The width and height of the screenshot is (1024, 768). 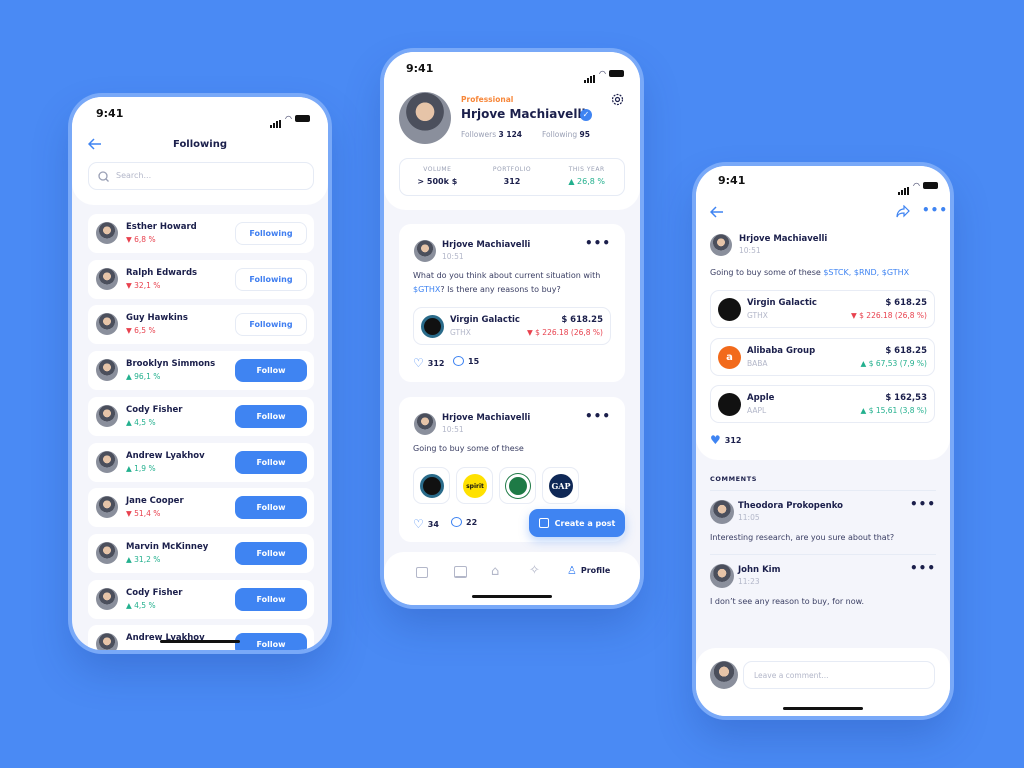 What do you see at coordinates (725, 440) in the screenshot?
I see `like-button: ♥ 312` at bounding box center [725, 440].